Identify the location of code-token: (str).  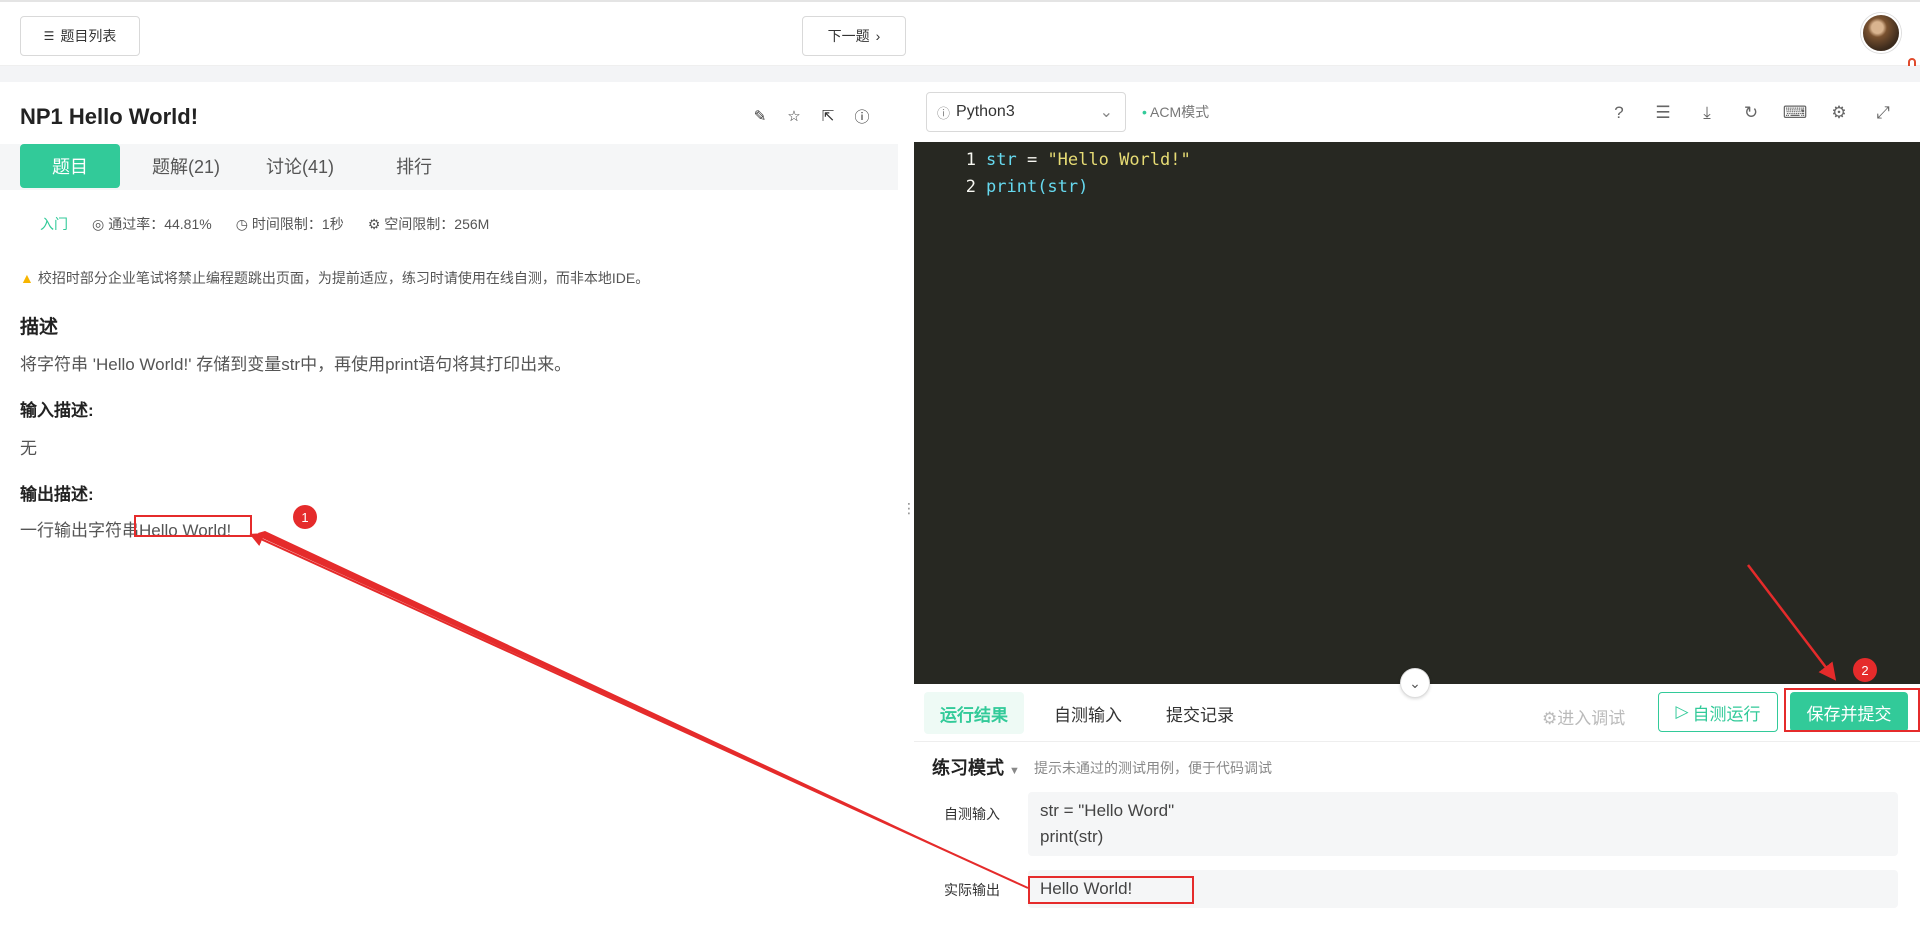
(1063, 187).